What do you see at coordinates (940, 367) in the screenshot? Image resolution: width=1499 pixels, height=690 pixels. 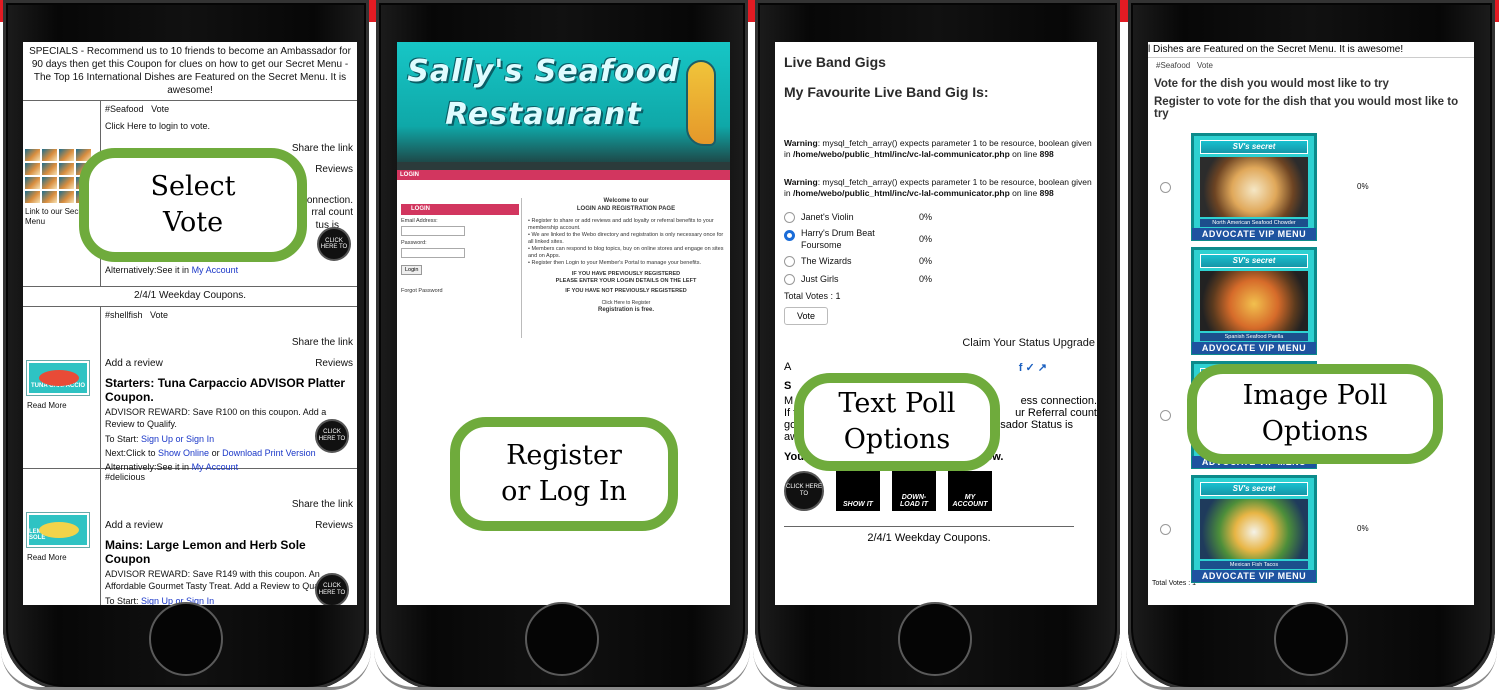 I see `share-row: Af ✓ ↗` at bounding box center [940, 367].